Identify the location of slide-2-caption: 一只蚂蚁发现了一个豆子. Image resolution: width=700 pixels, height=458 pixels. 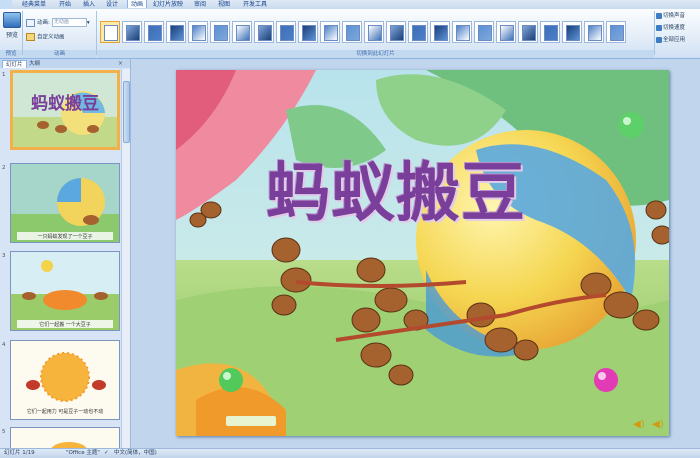
(64, 236).